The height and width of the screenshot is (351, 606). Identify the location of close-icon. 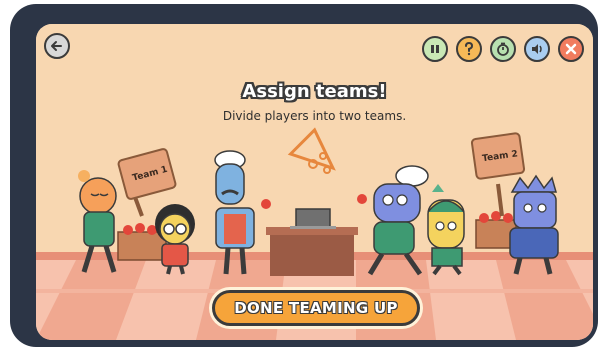
(571, 49).